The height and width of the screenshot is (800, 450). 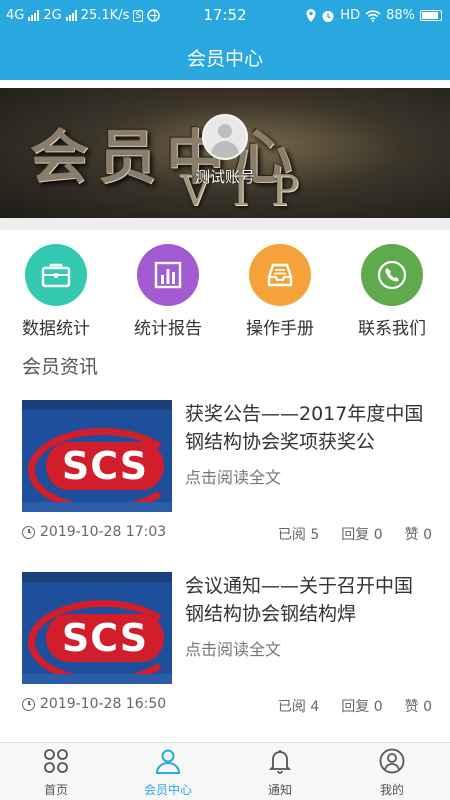 What do you see at coordinates (225, 149) in the screenshot?
I see `avatar-body` at bounding box center [225, 149].